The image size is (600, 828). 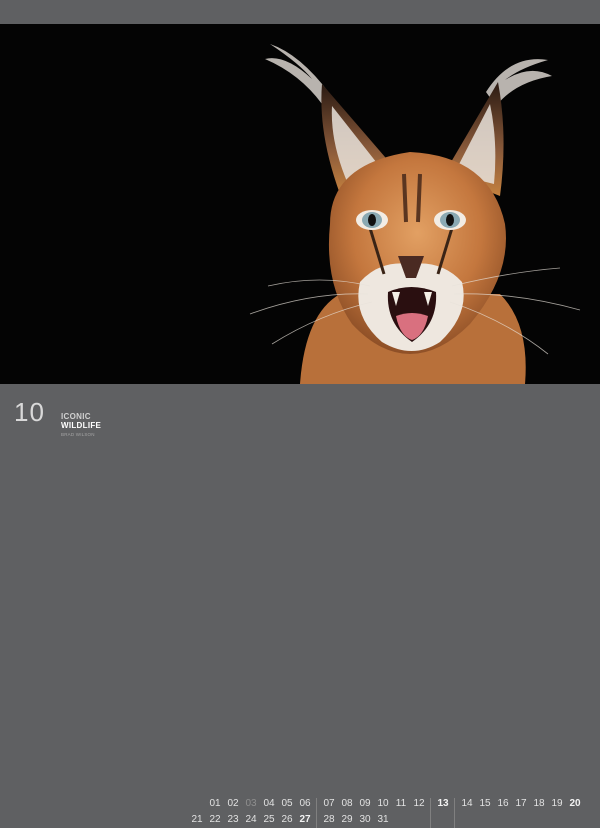 What do you see at coordinates (503, 803) in the screenshot?
I see `calendar-day-16: 16` at bounding box center [503, 803].